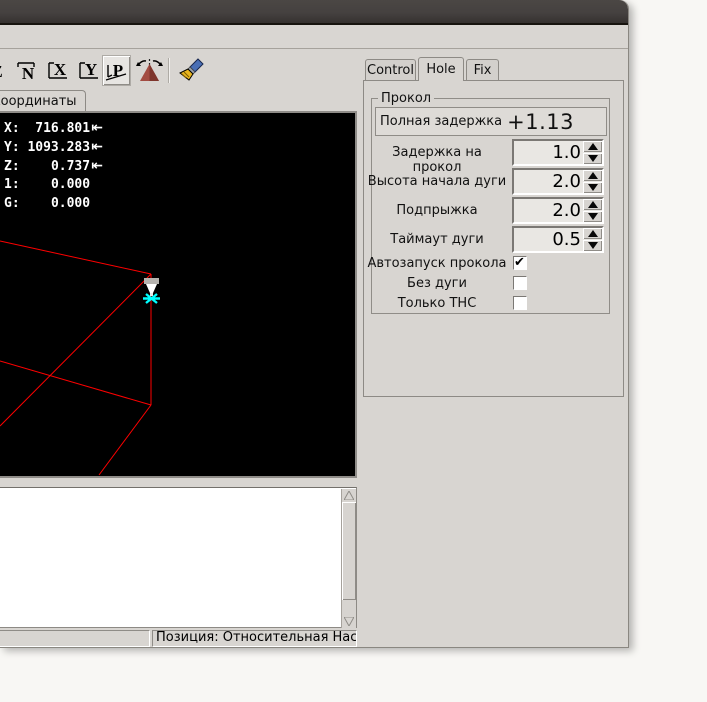 This screenshot has width=707, height=702. Describe the element at coordinates (12, 184) in the screenshot. I see `dro-axis-label: 1:` at that location.